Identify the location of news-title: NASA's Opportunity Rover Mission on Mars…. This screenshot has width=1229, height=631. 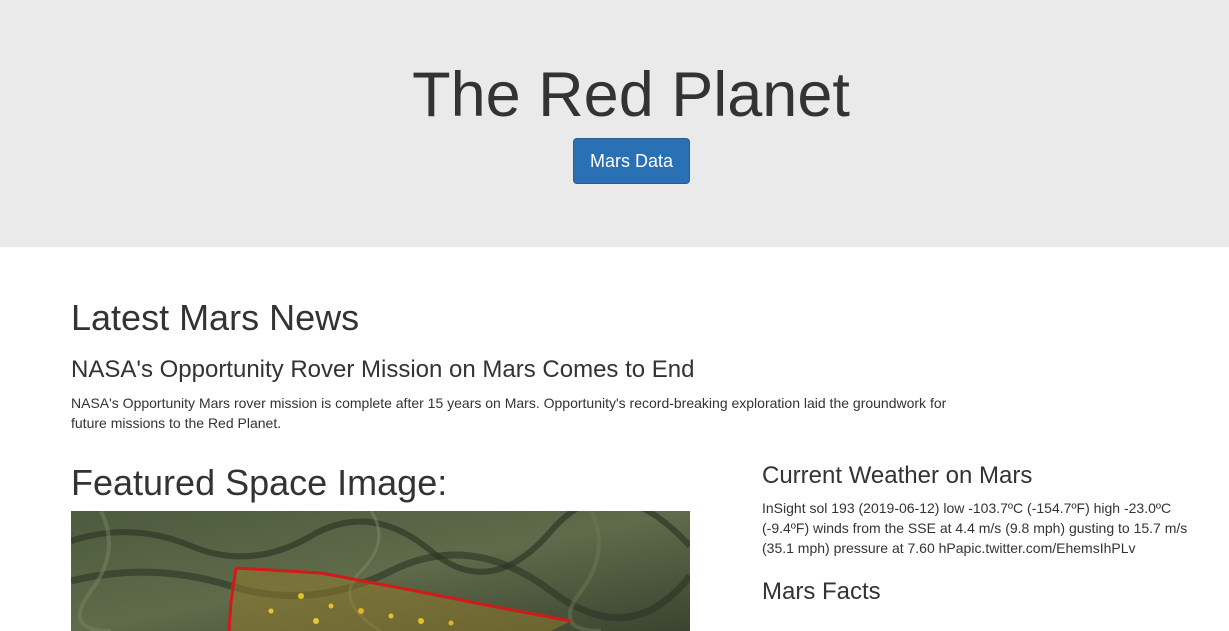
(383, 369).